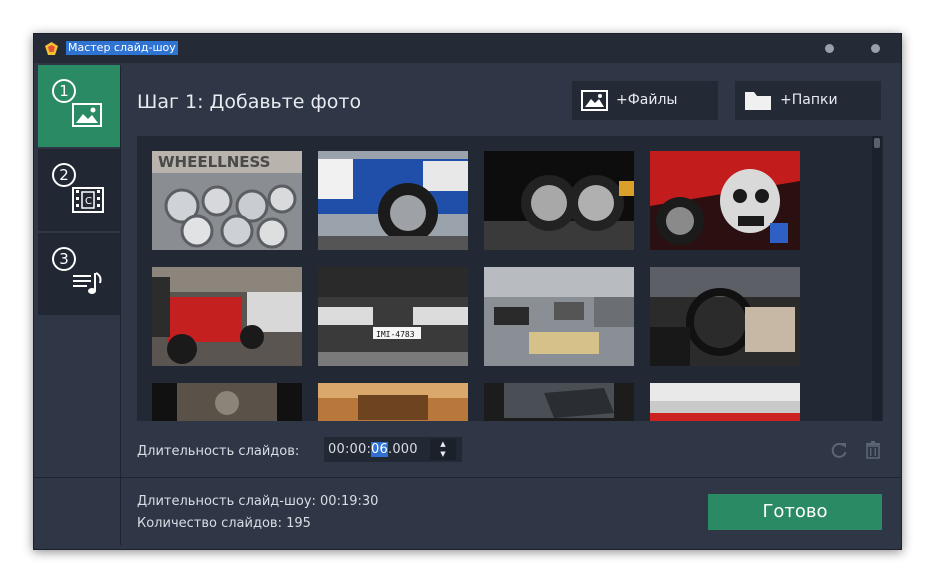  I want to click on photo-caption: IMI-4783, so click(395, 334).